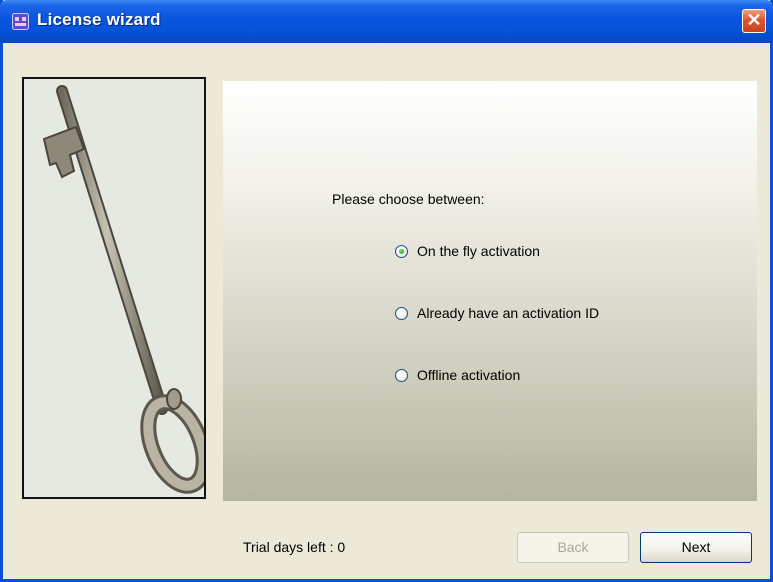  Describe the element at coordinates (696, 547) in the screenshot. I see `next-button: Next` at that location.